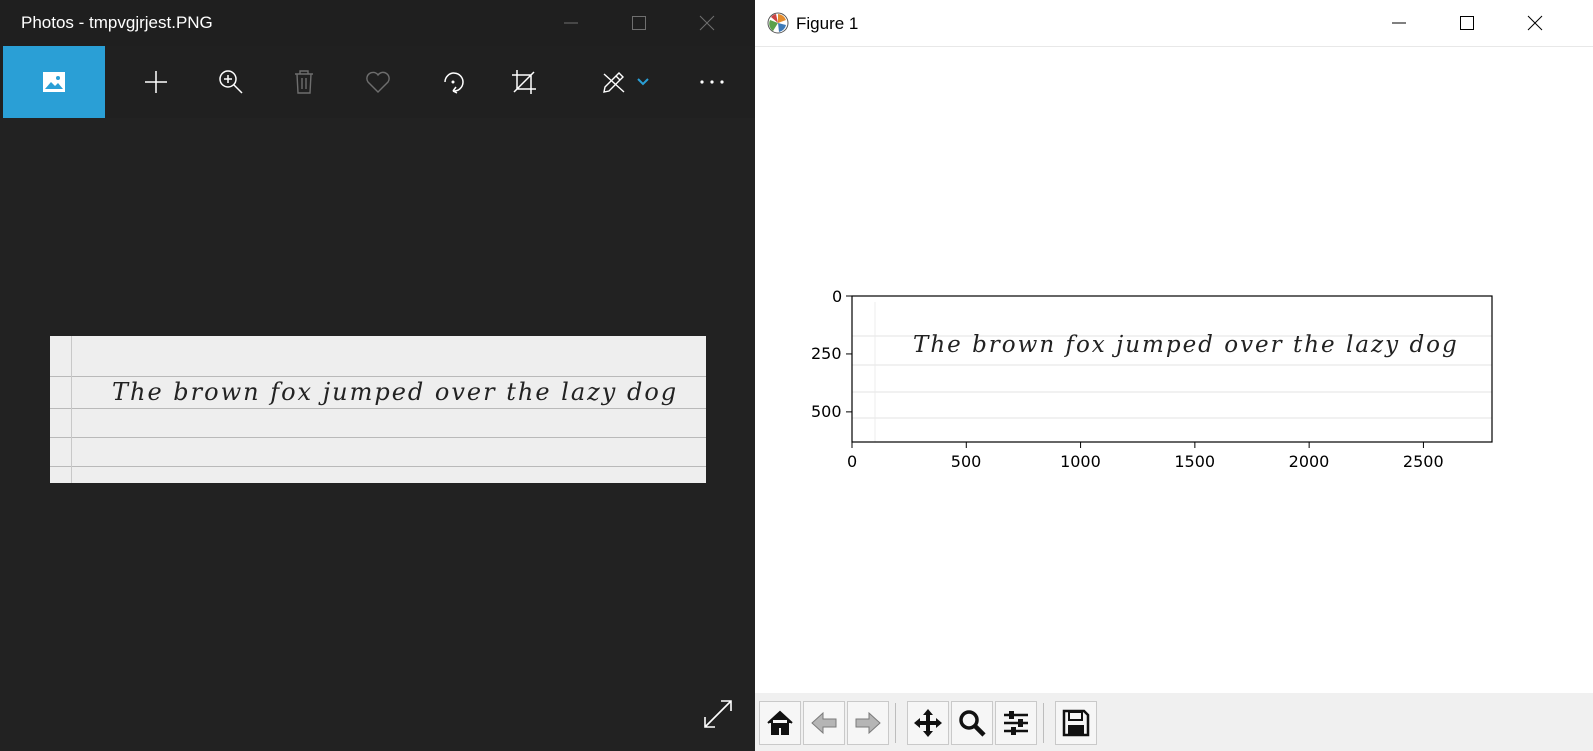 This screenshot has width=1593, height=751. What do you see at coordinates (826, 412) in the screenshot?
I see `y-tick-label: 500` at bounding box center [826, 412].